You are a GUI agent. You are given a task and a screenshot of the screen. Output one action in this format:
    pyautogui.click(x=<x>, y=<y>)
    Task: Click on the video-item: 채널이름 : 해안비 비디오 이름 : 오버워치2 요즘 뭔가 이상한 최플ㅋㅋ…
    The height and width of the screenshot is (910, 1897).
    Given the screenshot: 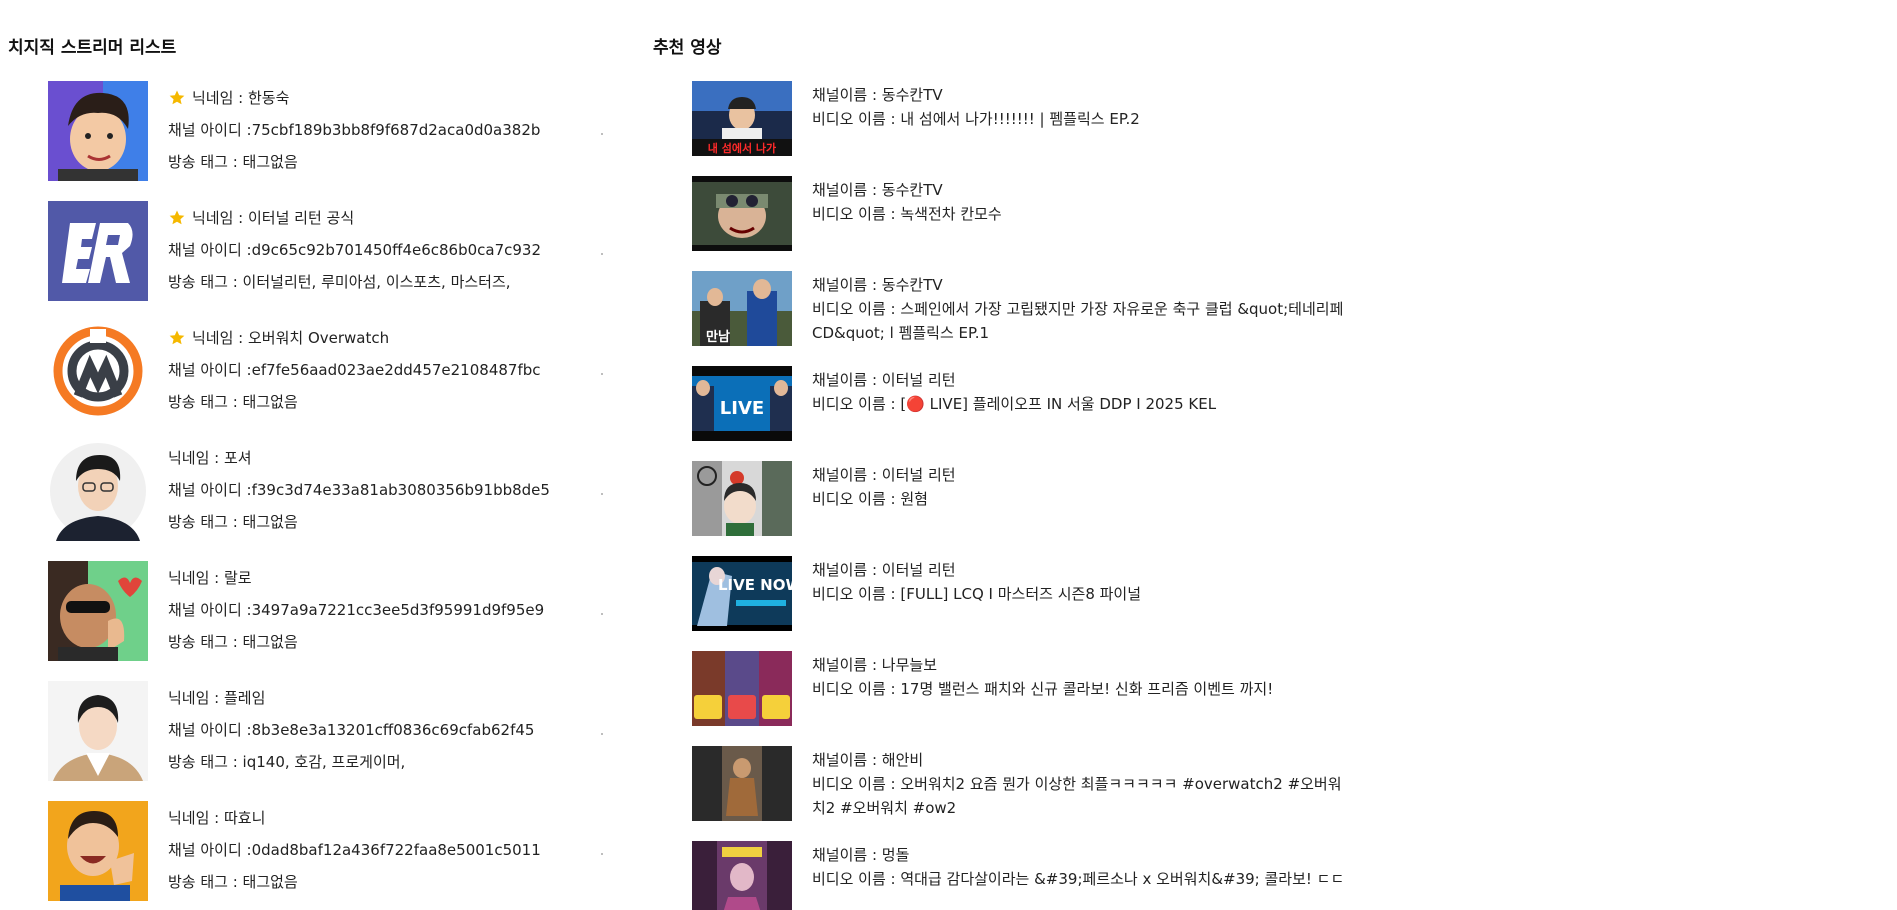 What is the action you would take?
    pyautogui.click(x=1052, y=793)
    